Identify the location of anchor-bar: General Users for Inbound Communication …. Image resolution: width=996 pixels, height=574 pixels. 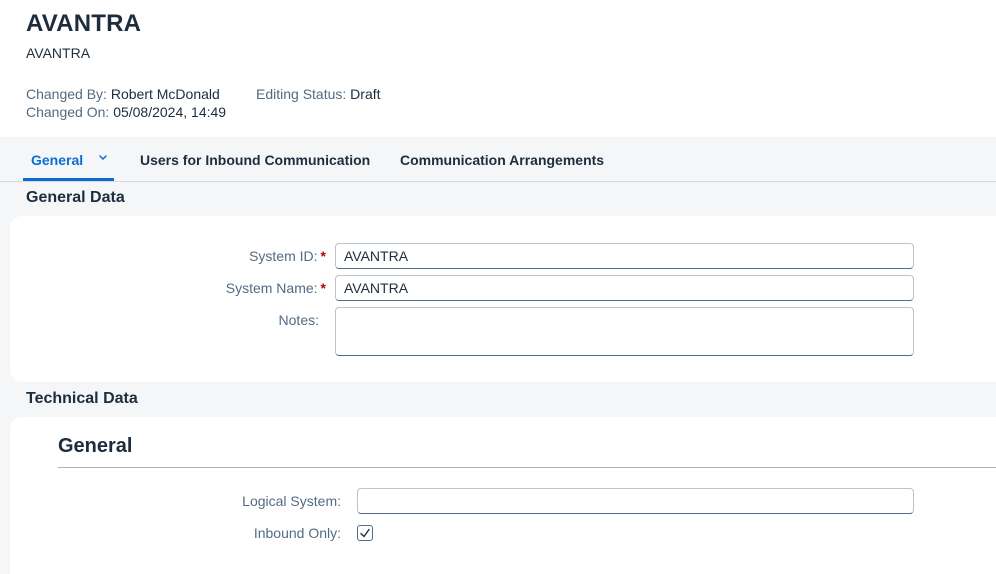
(498, 160).